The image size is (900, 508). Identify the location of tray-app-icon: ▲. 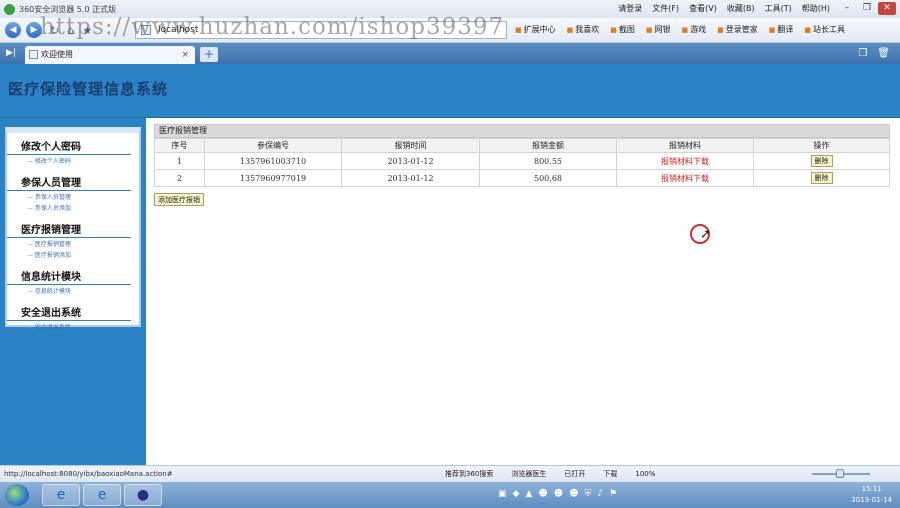
(528, 494).